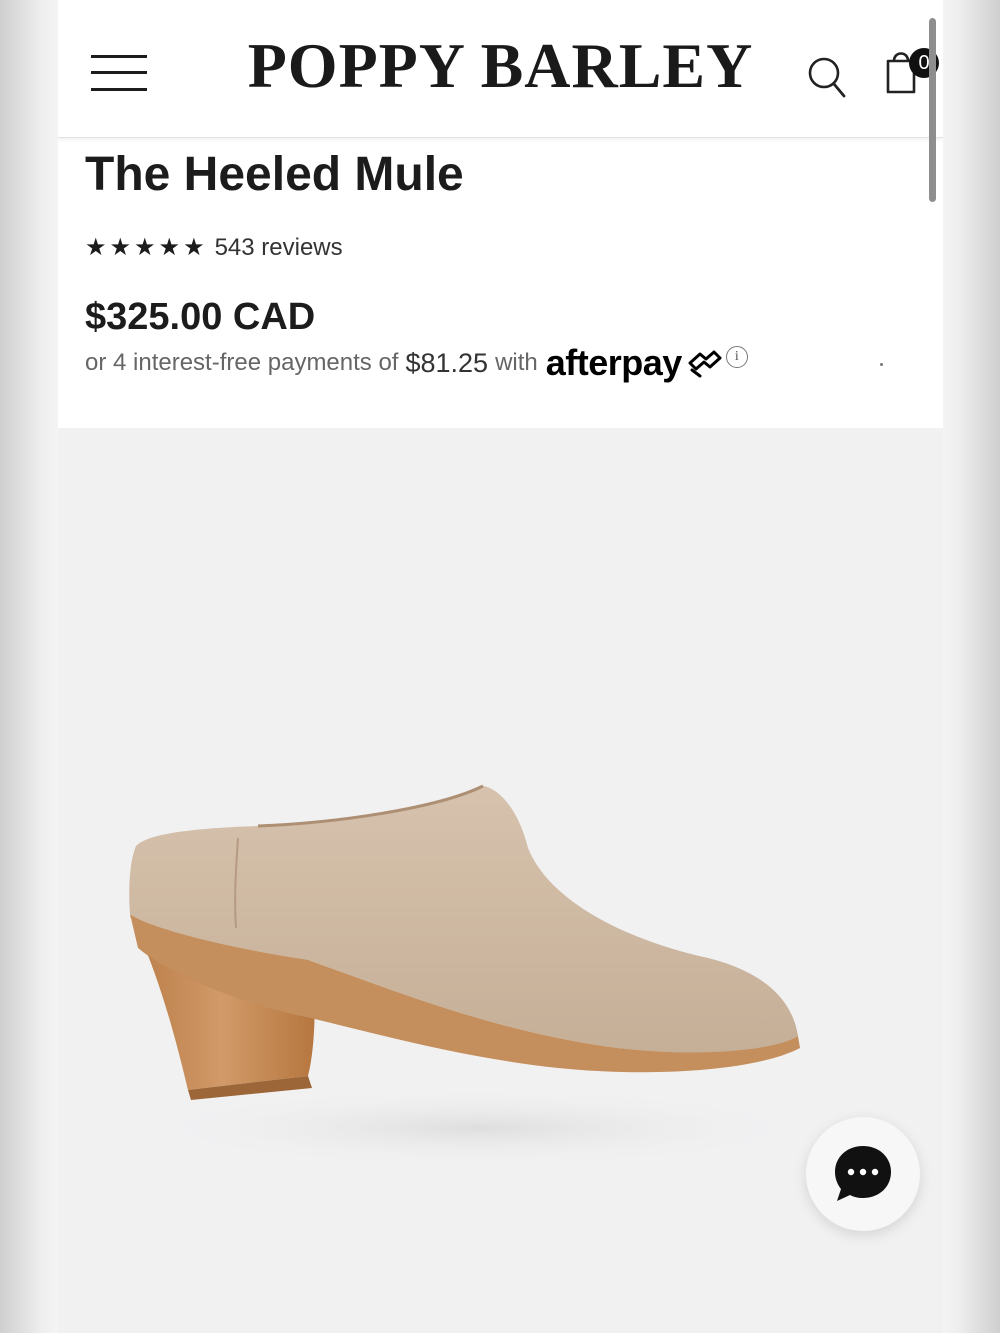  I want to click on brand-logo: POPPY BARLEY, so click(500, 66).